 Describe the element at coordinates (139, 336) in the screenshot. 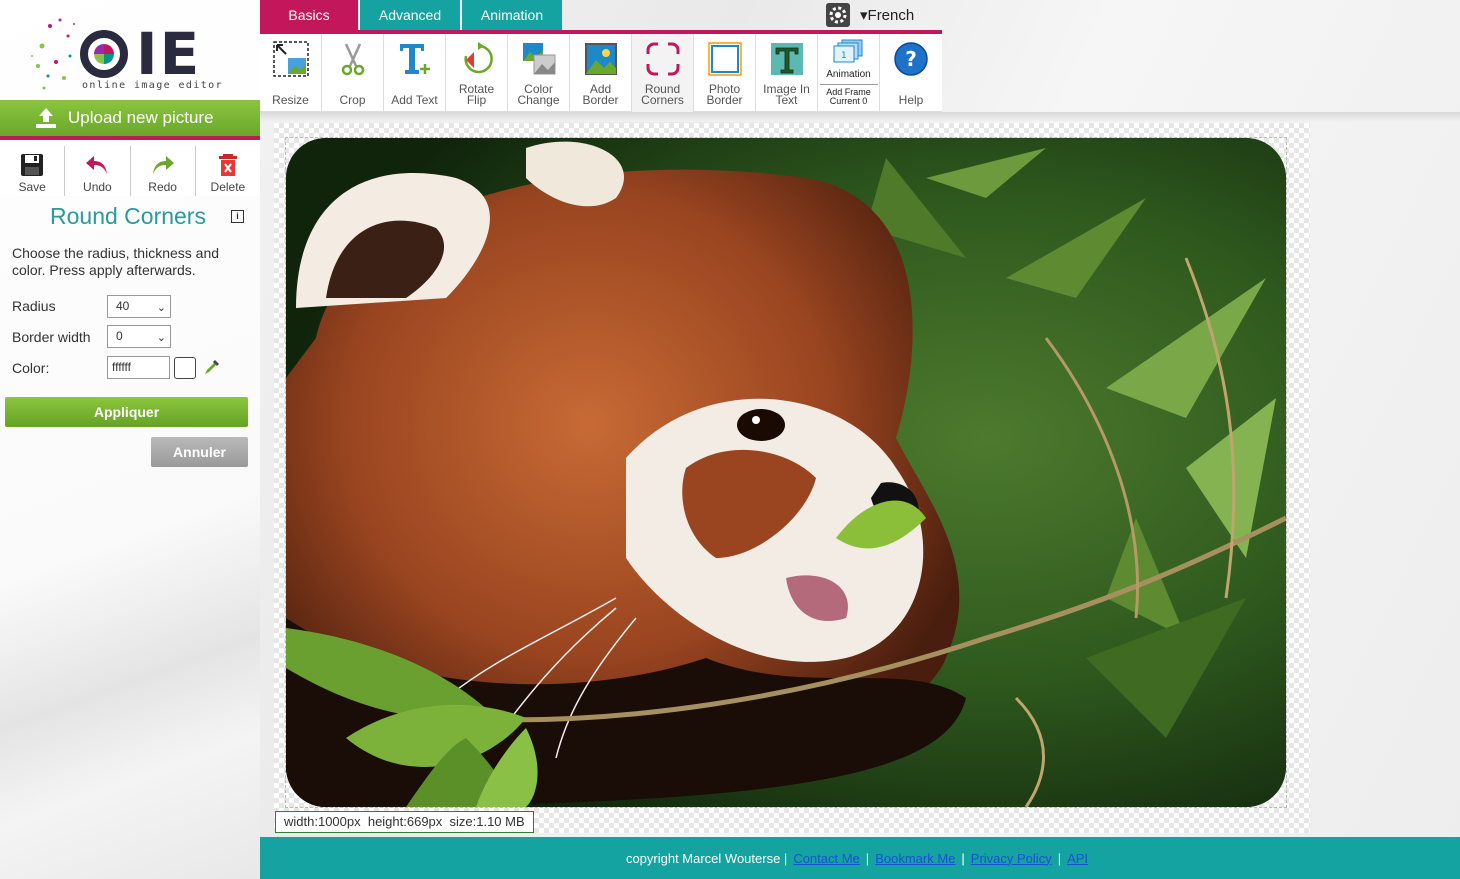

I see `border-width-select: 0 ⌄` at that location.